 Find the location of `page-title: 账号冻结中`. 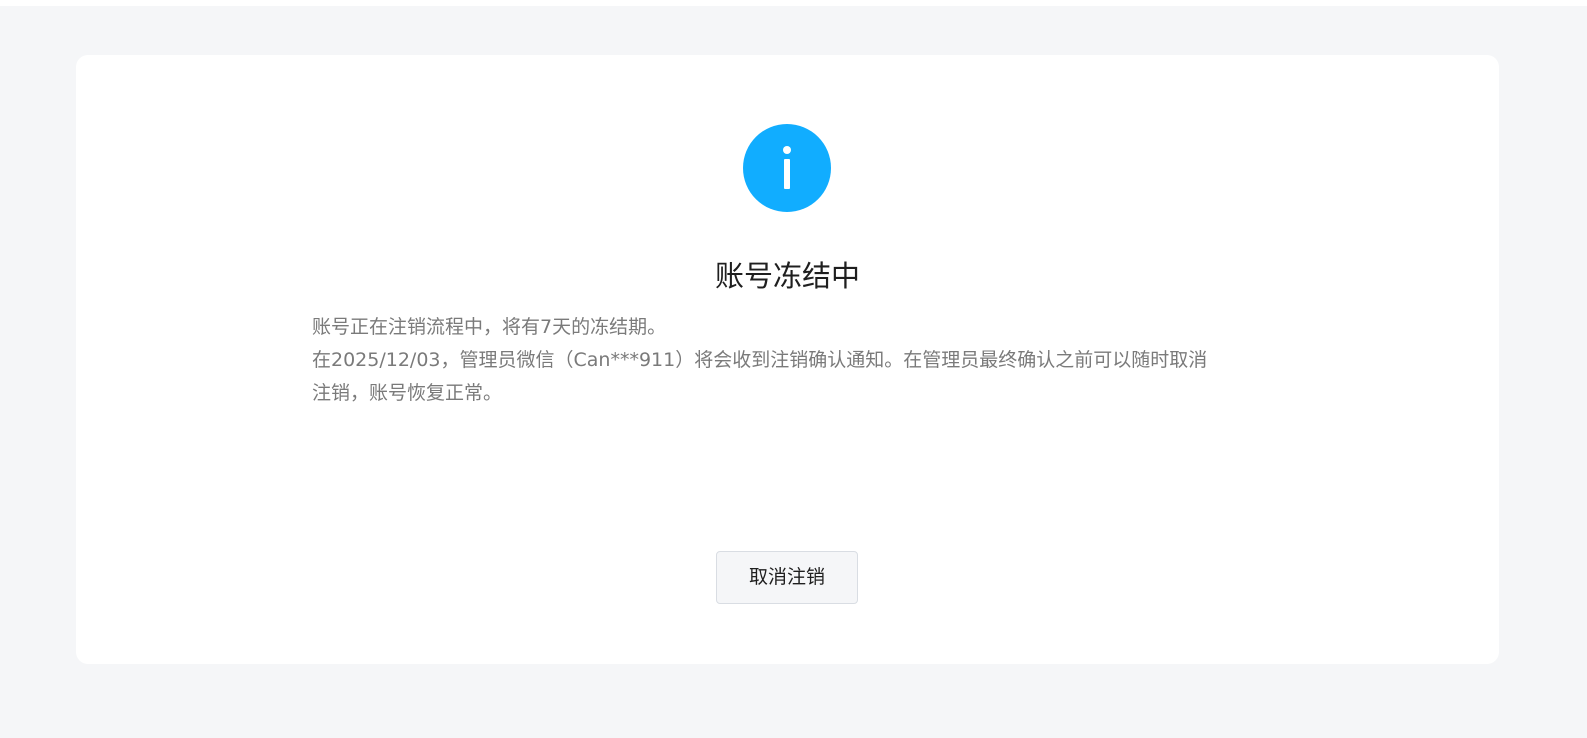

page-title: 账号冻结中 is located at coordinates (787, 276).